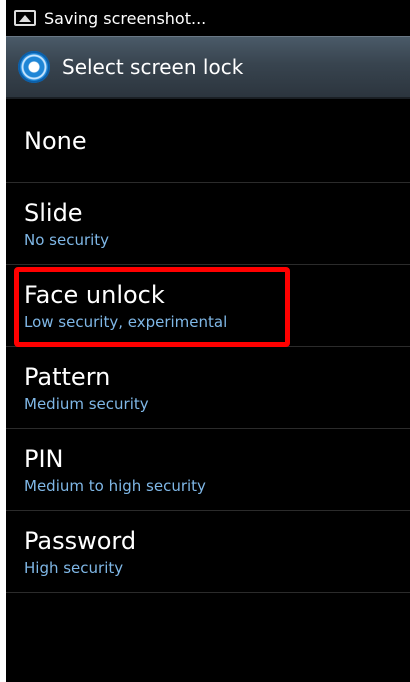 This screenshot has height=682, width=410. Describe the element at coordinates (126, 321) in the screenshot. I see `option-subtitle: Low security, experimental` at that location.